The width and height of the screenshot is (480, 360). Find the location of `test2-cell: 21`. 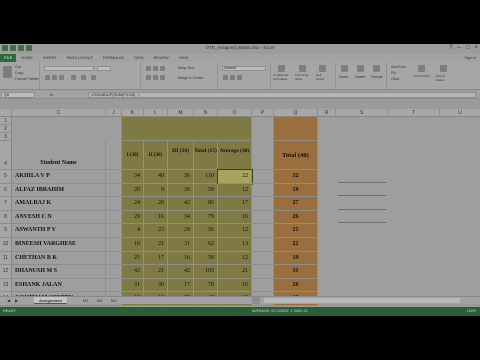

test2-cell: 21 is located at coordinates (156, 245).